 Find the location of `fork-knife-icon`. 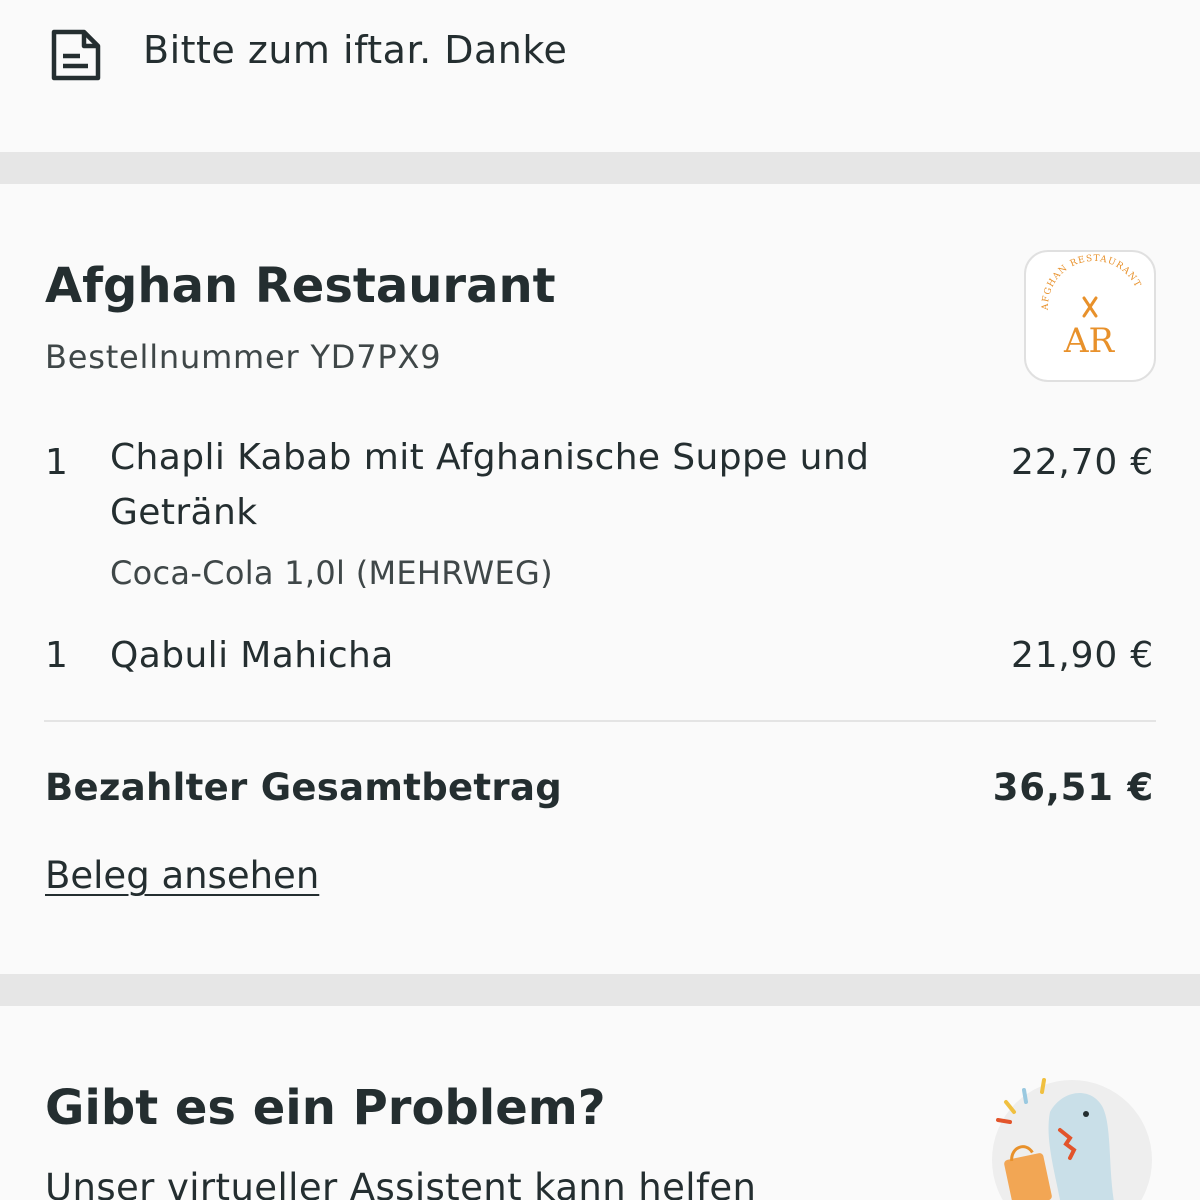

fork-knife-icon is located at coordinates (1090, 307).